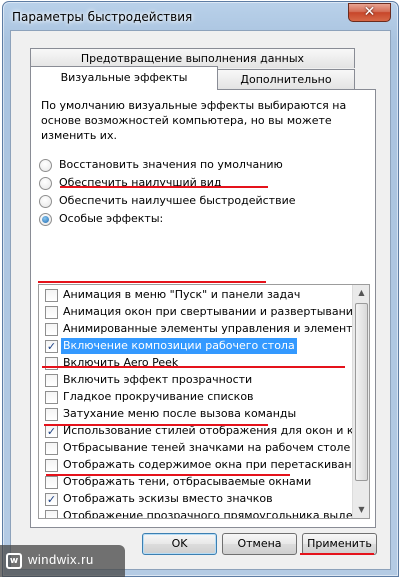 The height and width of the screenshot is (579, 401). What do you see at coordinates (102, 17) in the screenshot?
I see `window-title: Параметры быстродействия` at bounding box center [102, 17].